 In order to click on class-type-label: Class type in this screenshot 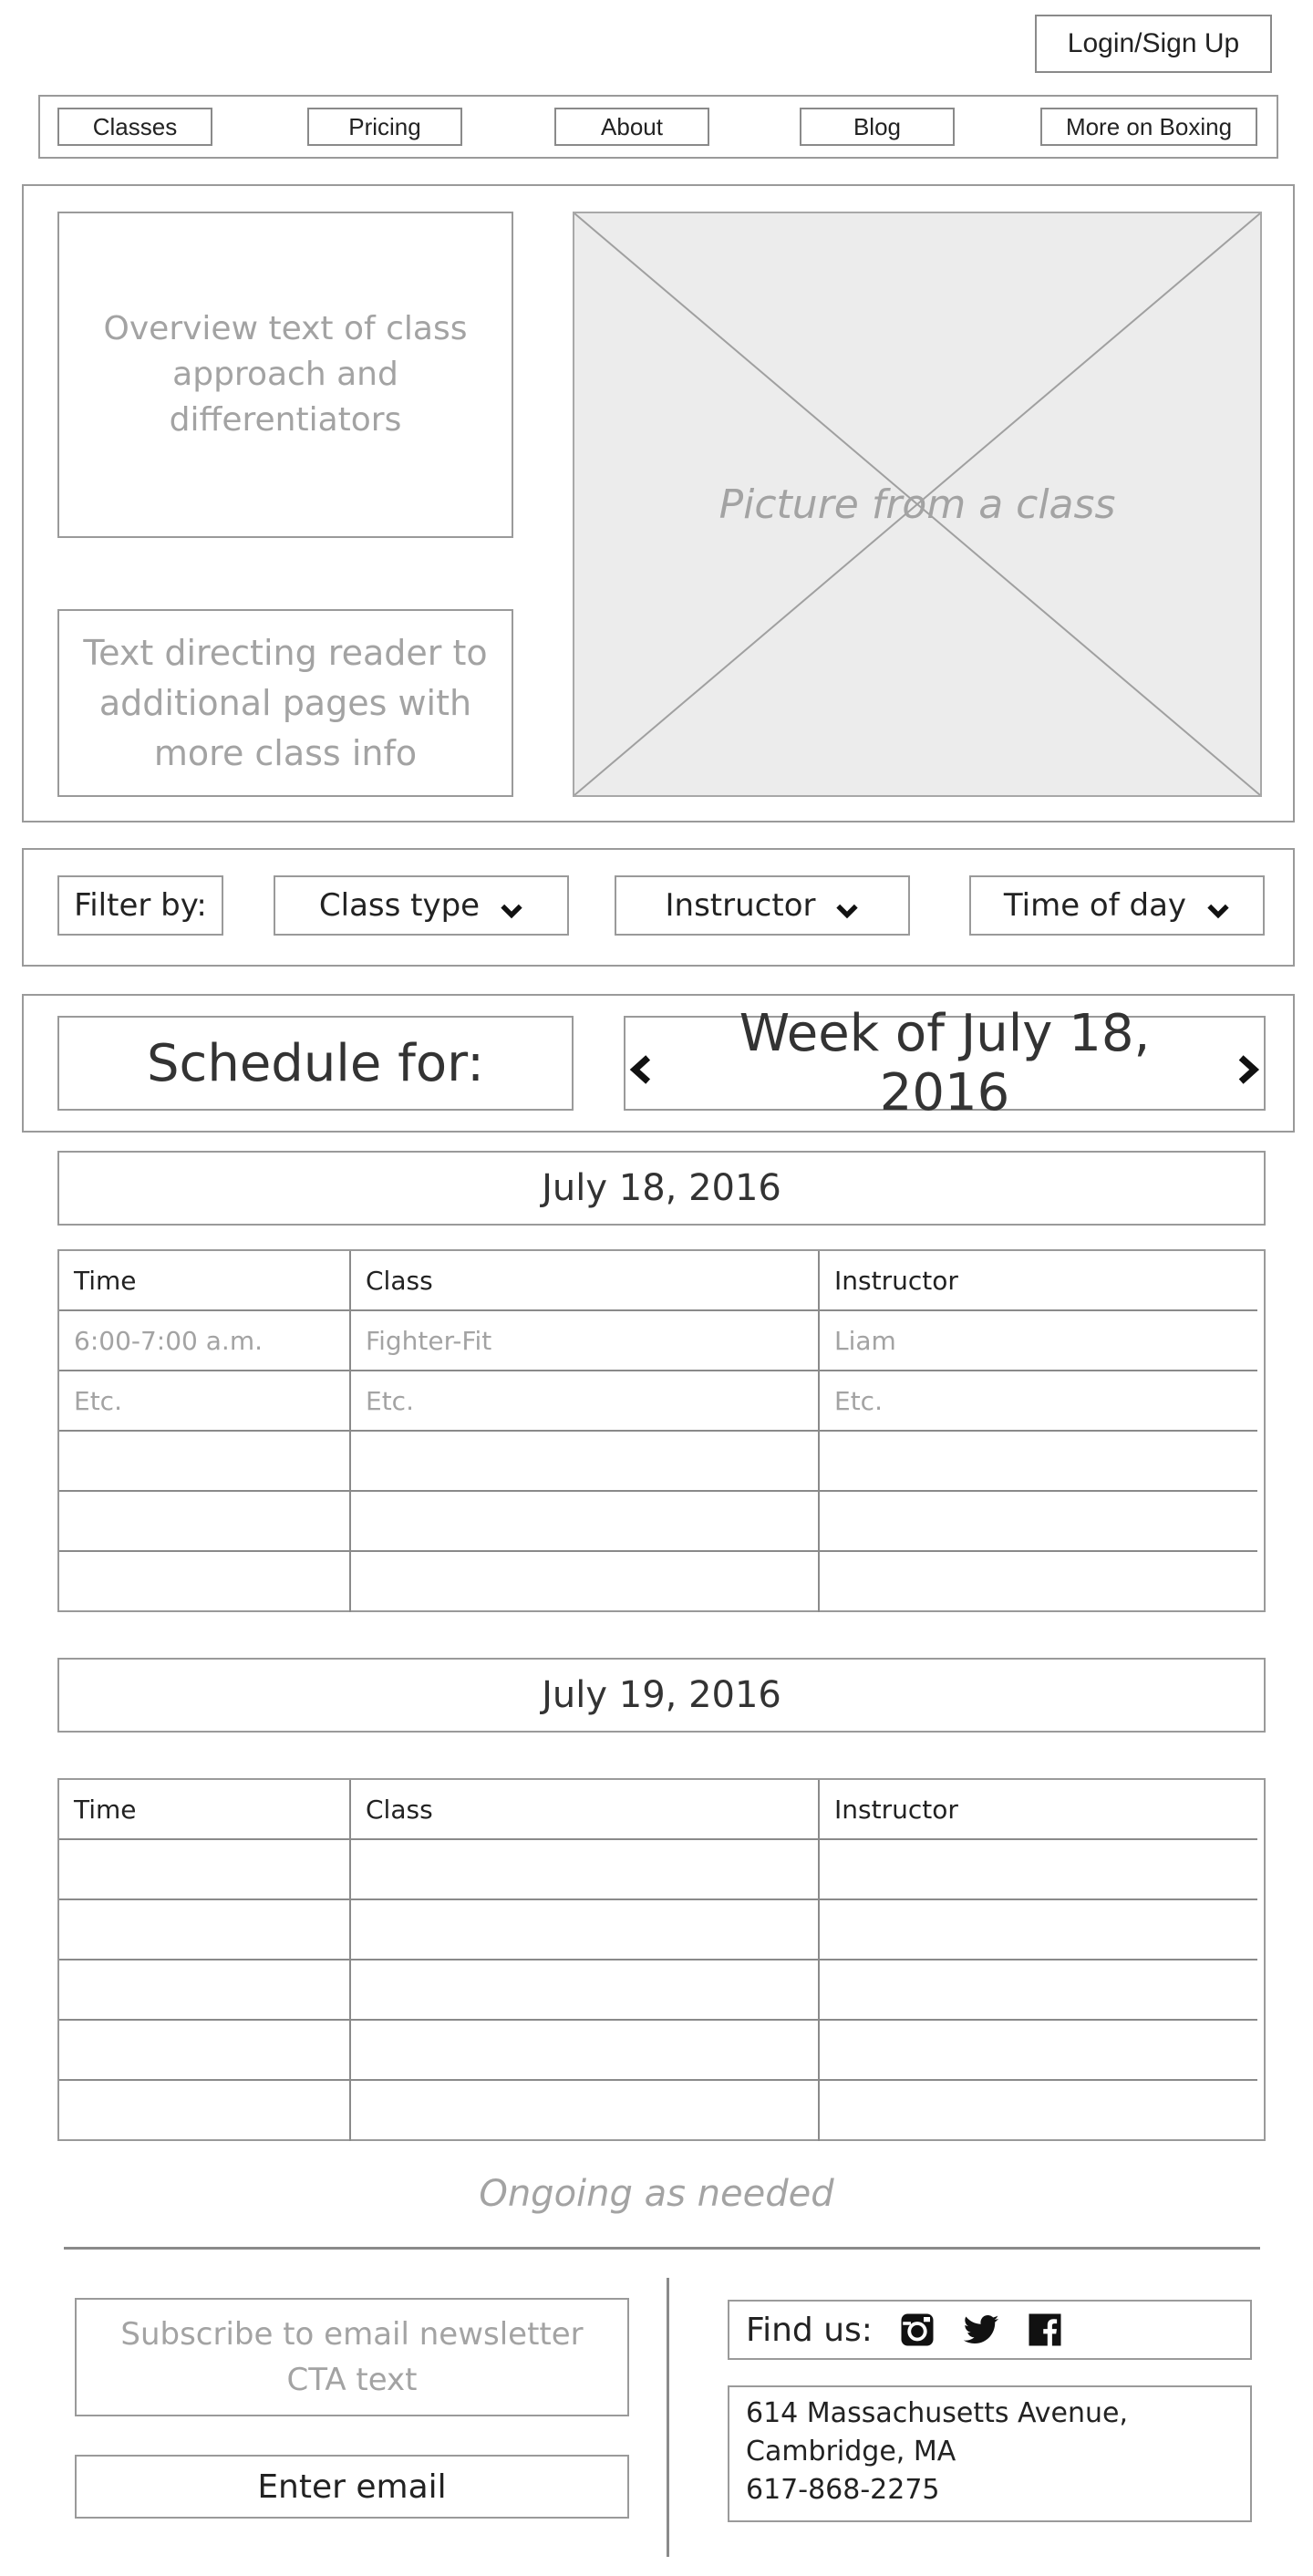, I will do `click(399, 905)`.